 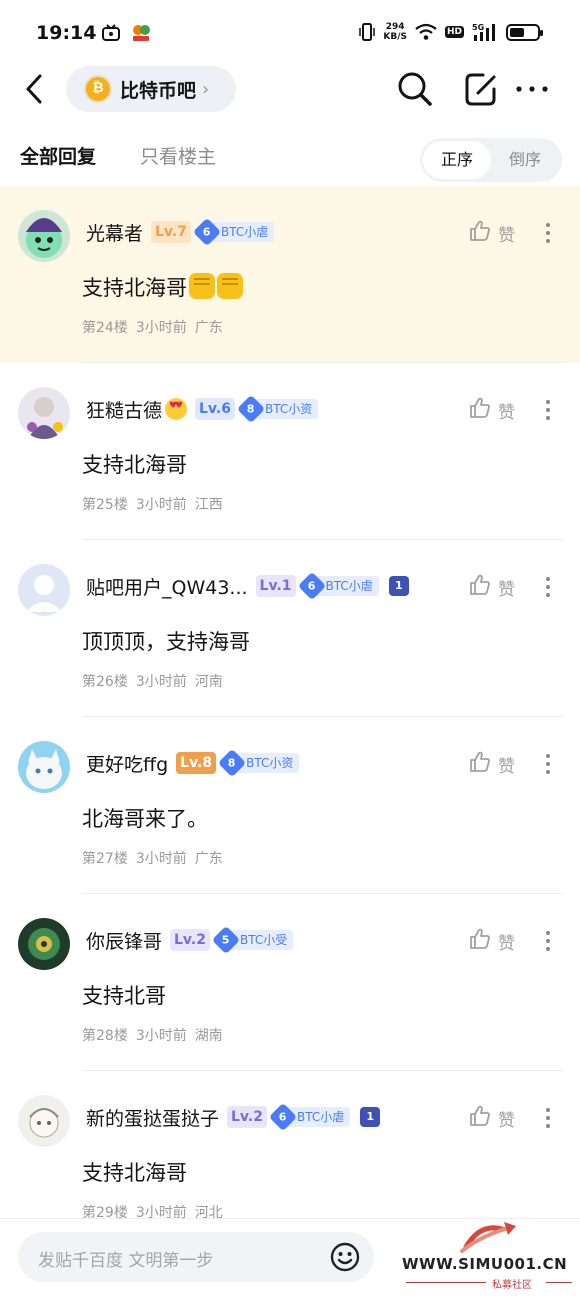 I want to click on network-speed: 294 KB/S, so click(x=395, y=32).